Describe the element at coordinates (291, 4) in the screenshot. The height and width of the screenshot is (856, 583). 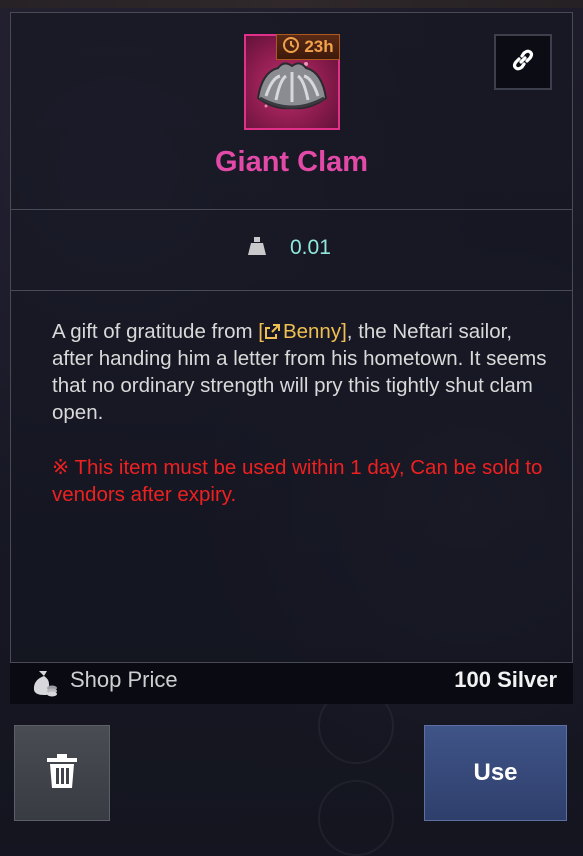
I see `top-strip` at that location.